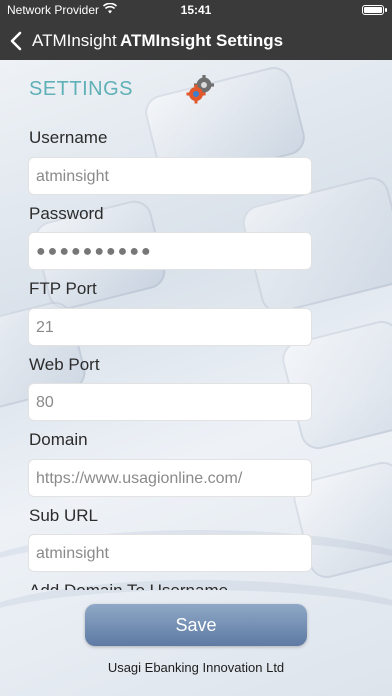  Describe the element at coordinates (58, 439) in the screenshot. I see `domain-label: Domain` at that location.